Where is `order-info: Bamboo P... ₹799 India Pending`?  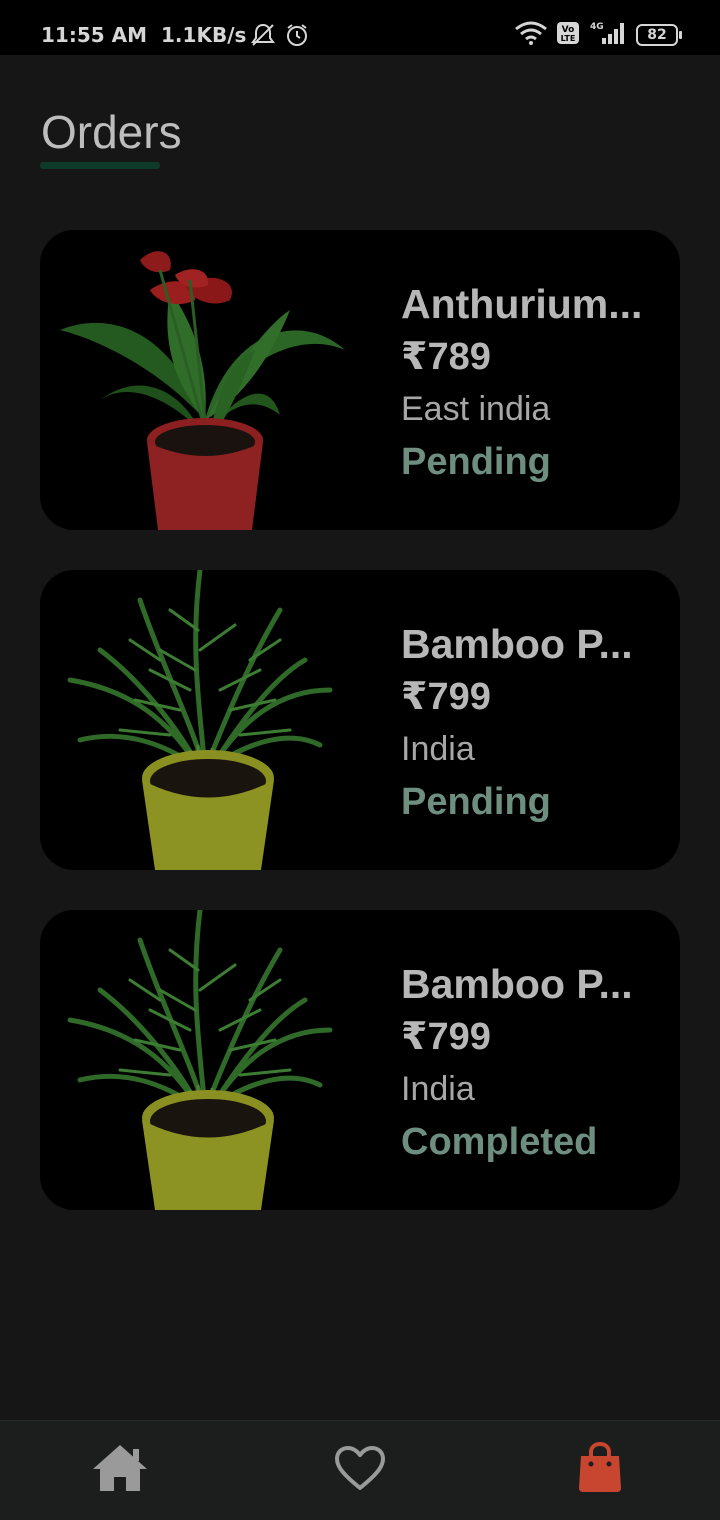 order-info: Bamboo P... ₹799 India Pending is located at coordinates (531, 724).